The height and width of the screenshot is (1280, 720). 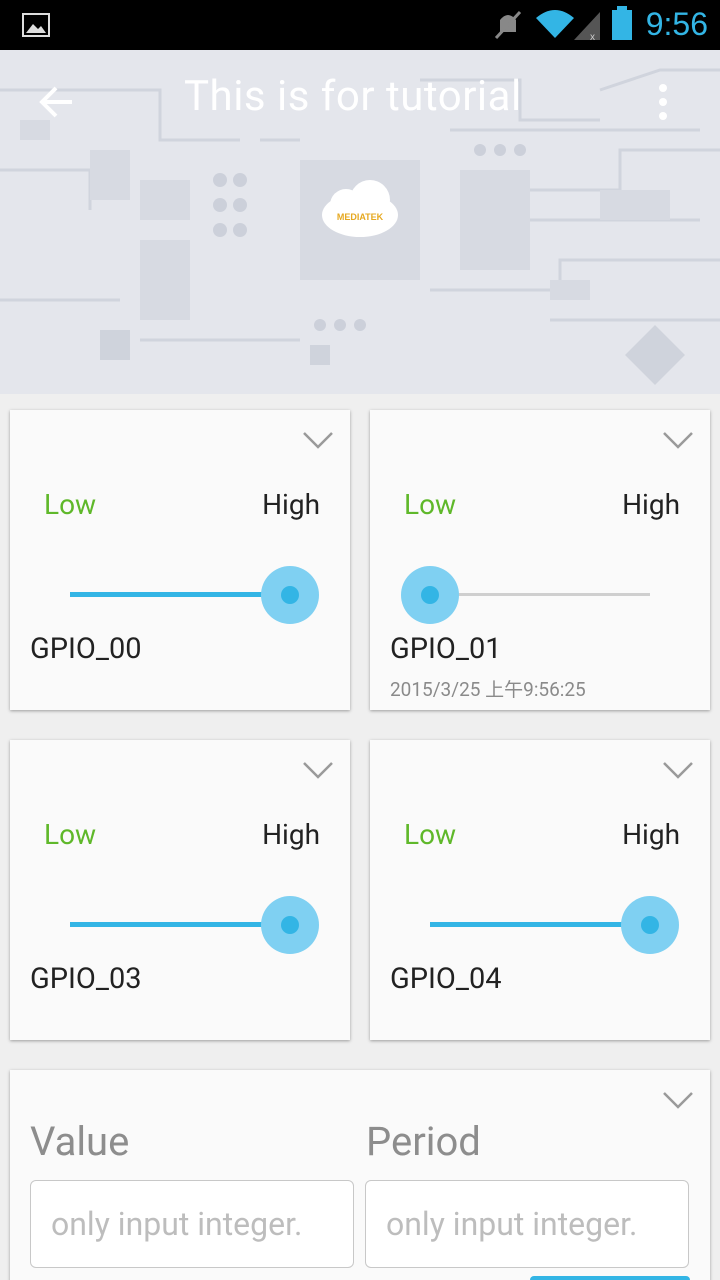 I want to click on mute-icon, so click(x=508, y=25).